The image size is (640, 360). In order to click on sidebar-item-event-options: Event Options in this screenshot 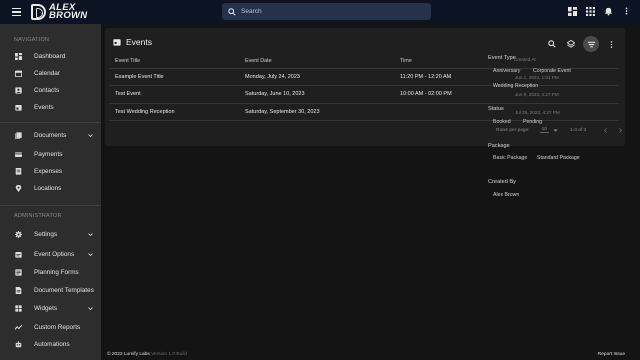, I will do `click(50, 254)`.